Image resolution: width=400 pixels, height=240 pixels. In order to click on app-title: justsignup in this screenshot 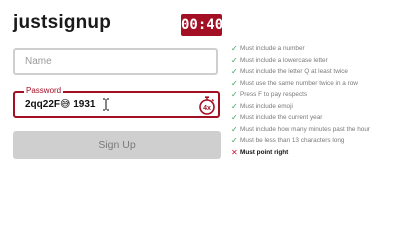, I will do `click(62, 22)`.